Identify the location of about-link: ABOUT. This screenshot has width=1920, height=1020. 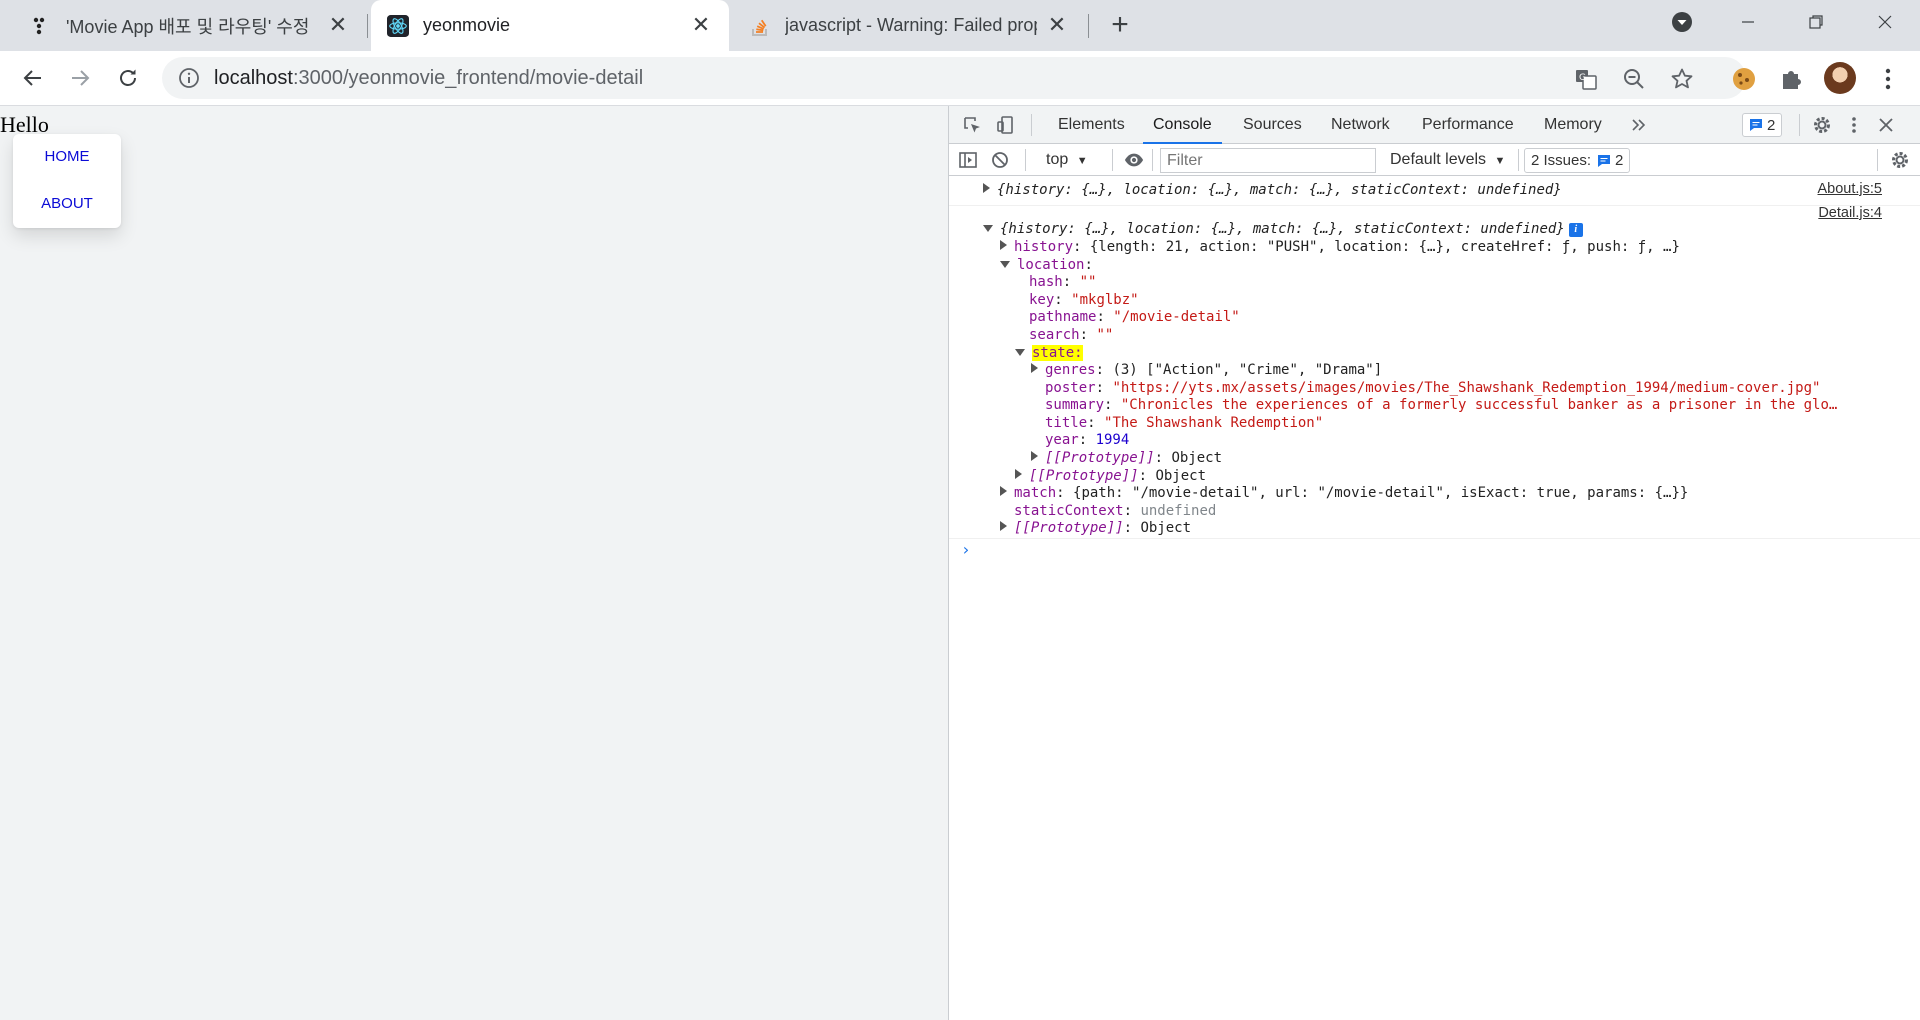
(67, 203).